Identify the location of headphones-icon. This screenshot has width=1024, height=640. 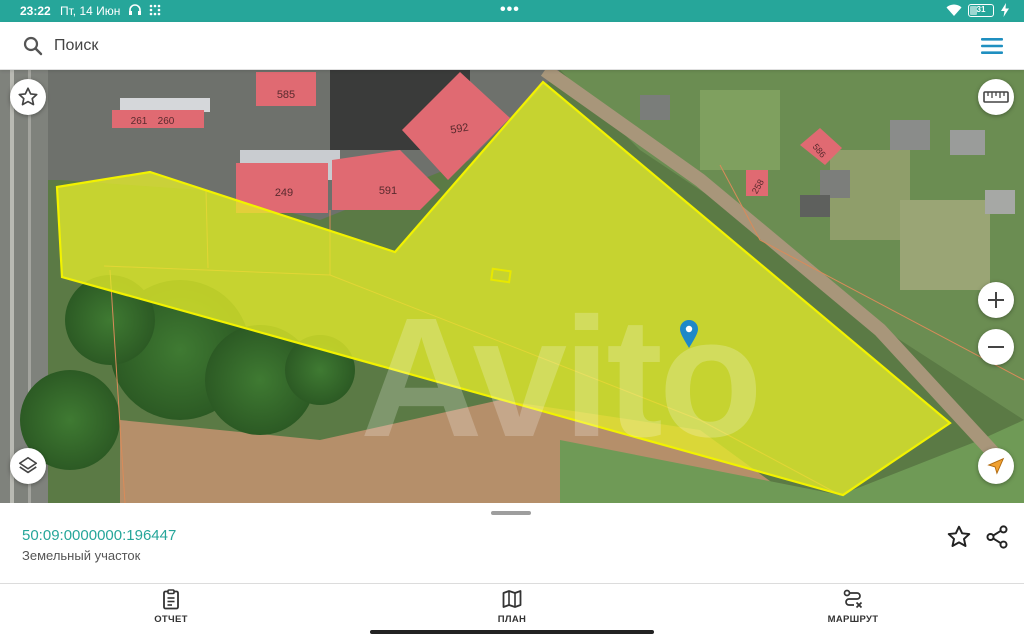
(135, 9).